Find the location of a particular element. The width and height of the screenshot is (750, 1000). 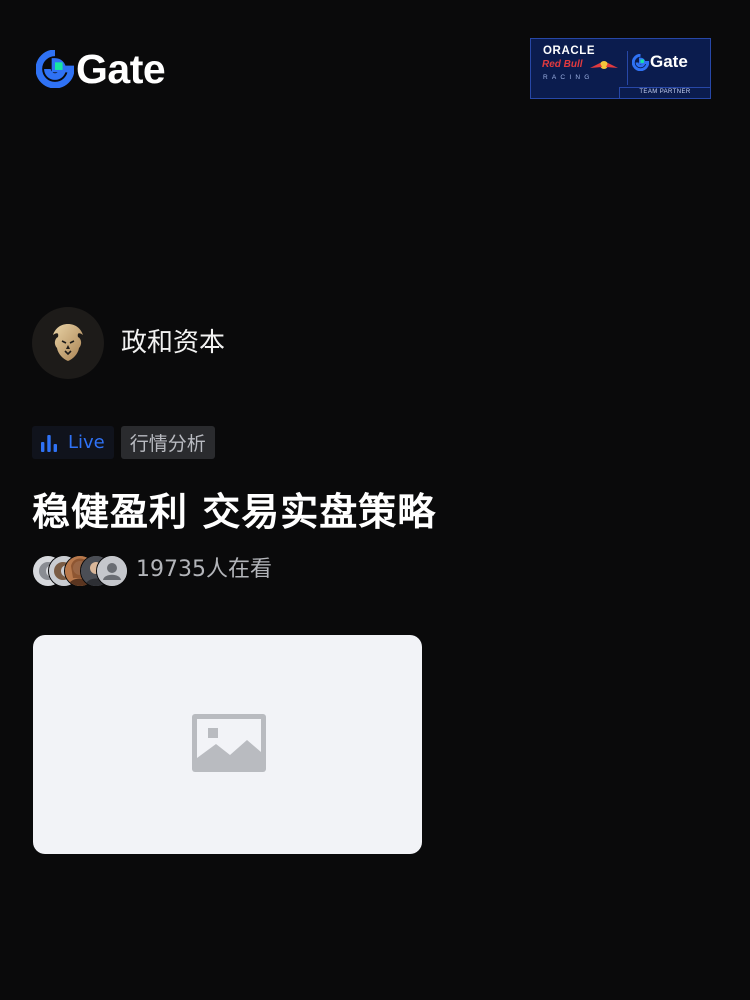

badge-gate-logo: Gate is located at coordinates (660, 62).